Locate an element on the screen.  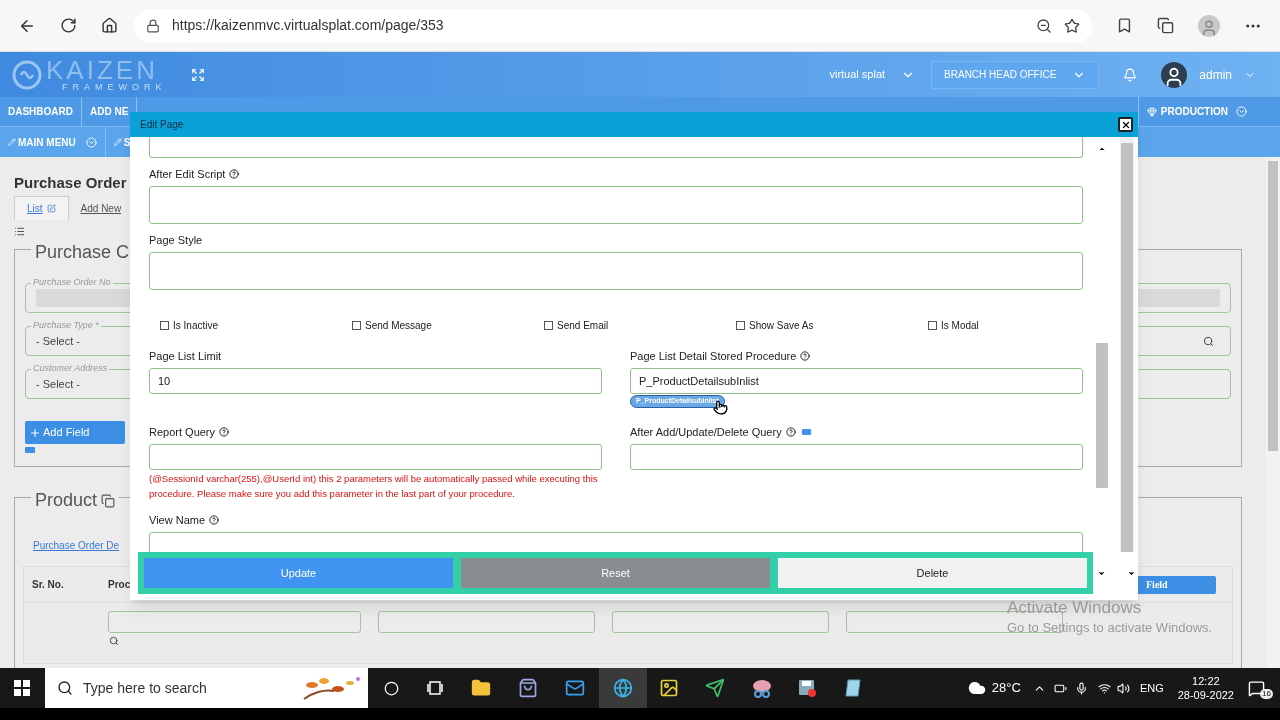
clock-time: 12:22 is located at coordinates (1206, 681).